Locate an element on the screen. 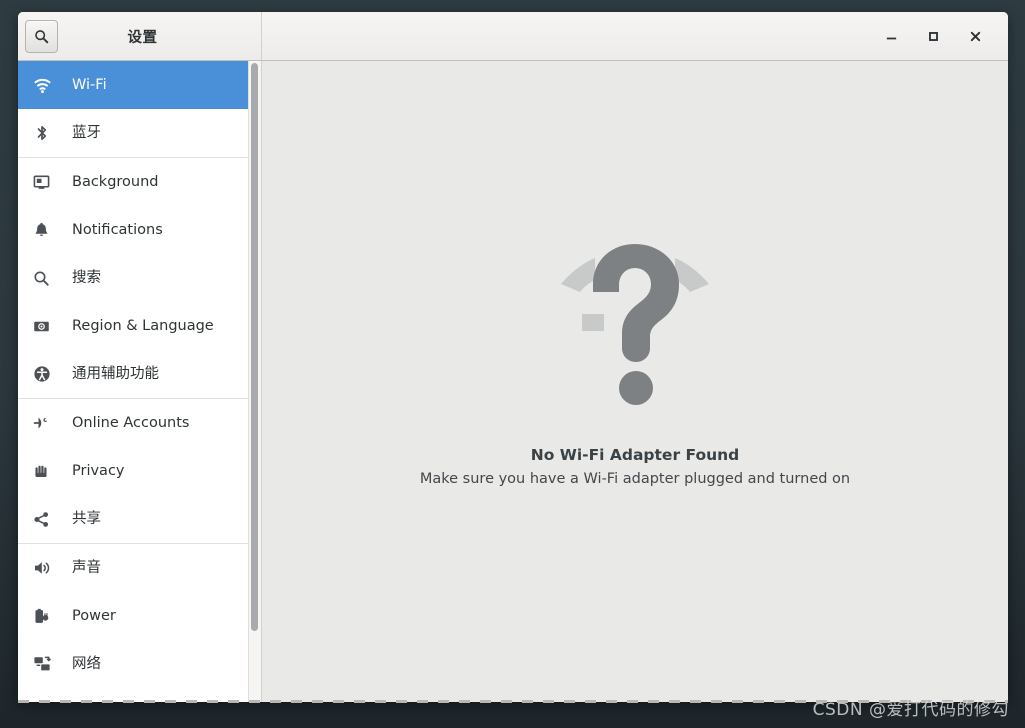 This screenshot has width=1025, height=728. sidebar-item-label: 共享 is located at coordinates (86, 518).